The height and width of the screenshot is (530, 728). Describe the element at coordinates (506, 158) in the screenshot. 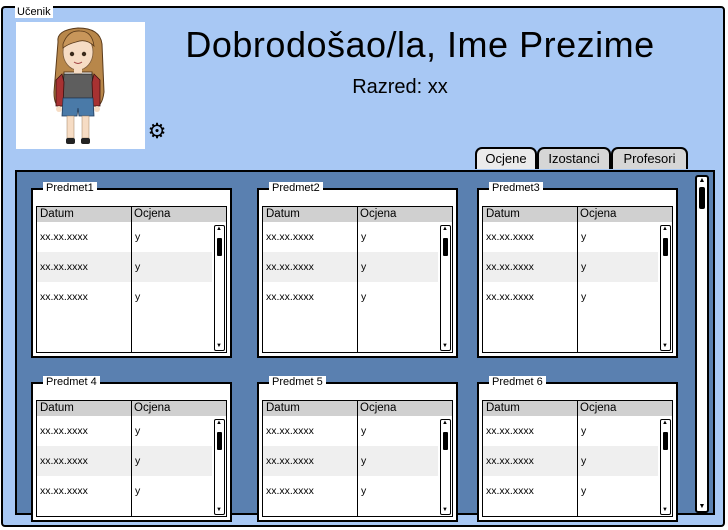

I see `tab-ocjene: Ocjene` at that location.